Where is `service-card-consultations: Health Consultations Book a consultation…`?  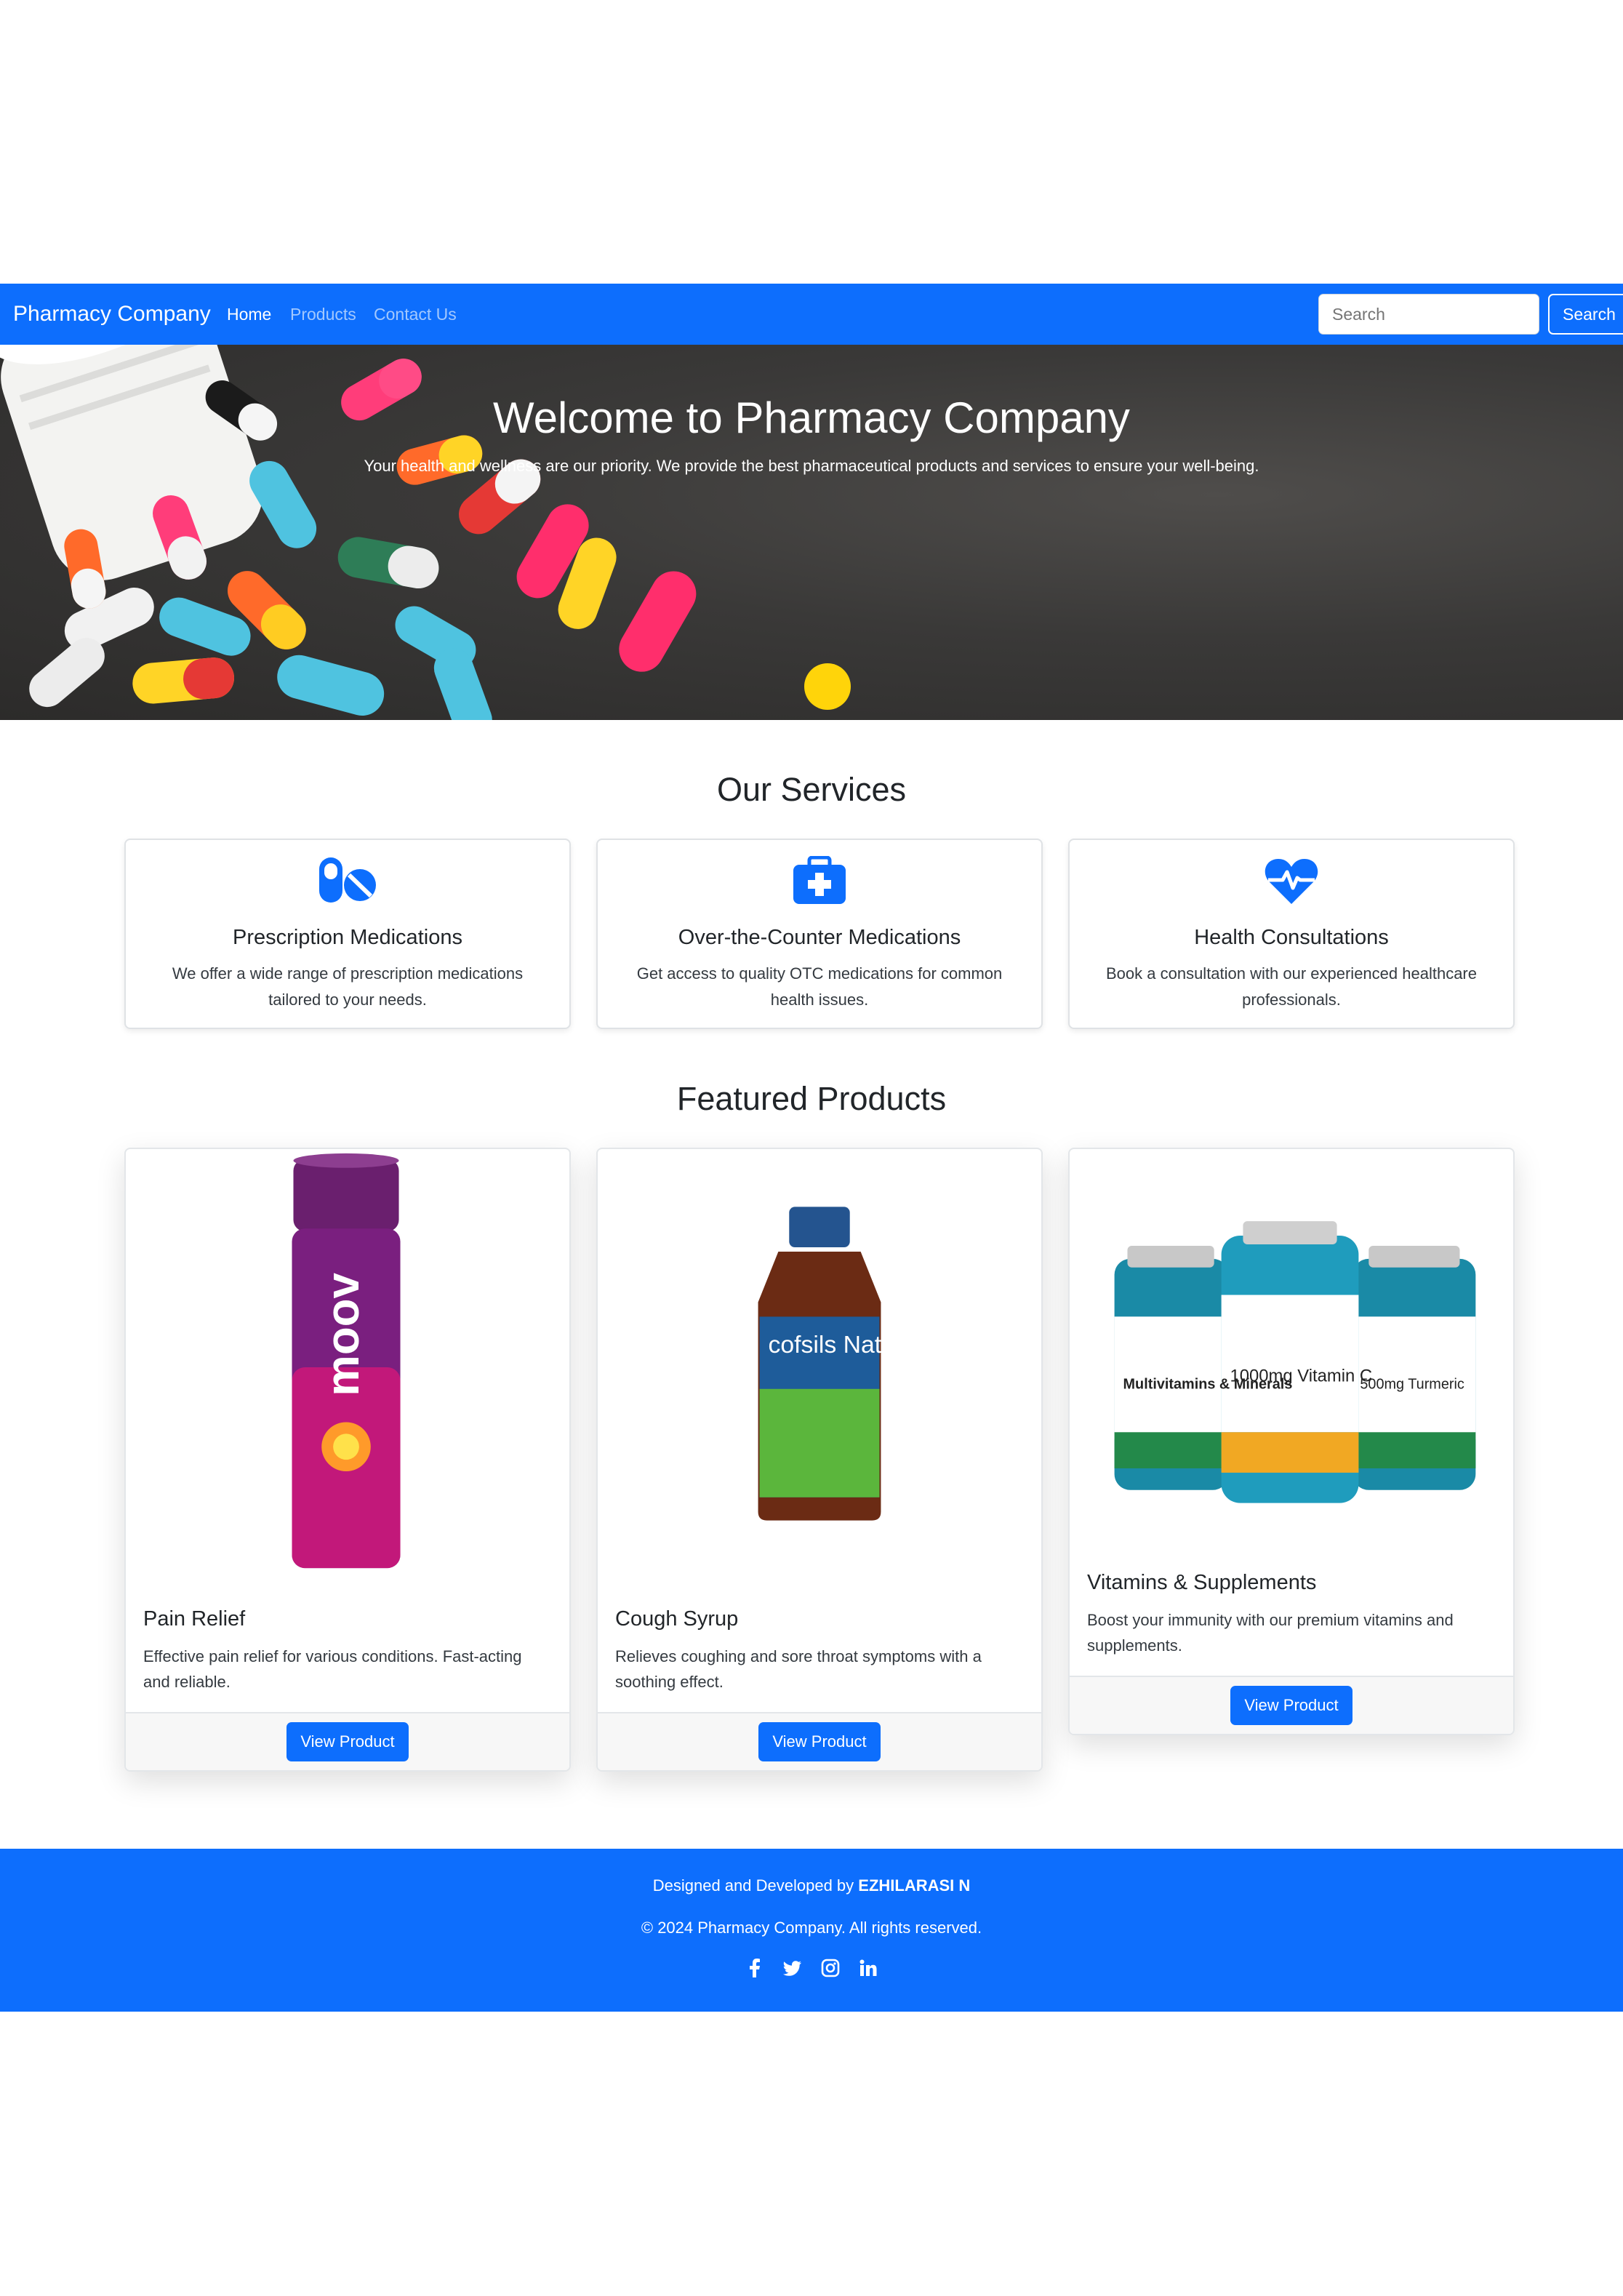 service-card-consultations: Health Consultations Book a consultation… is located at coordinates (1291, 934).